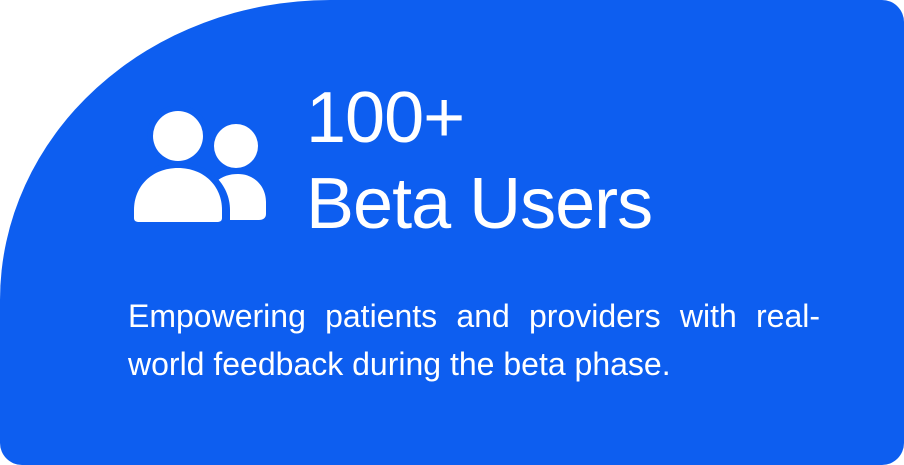 The width and height of the screenshot is (904, 465). I want to click on stat-value: 100+, so click(385, 118).